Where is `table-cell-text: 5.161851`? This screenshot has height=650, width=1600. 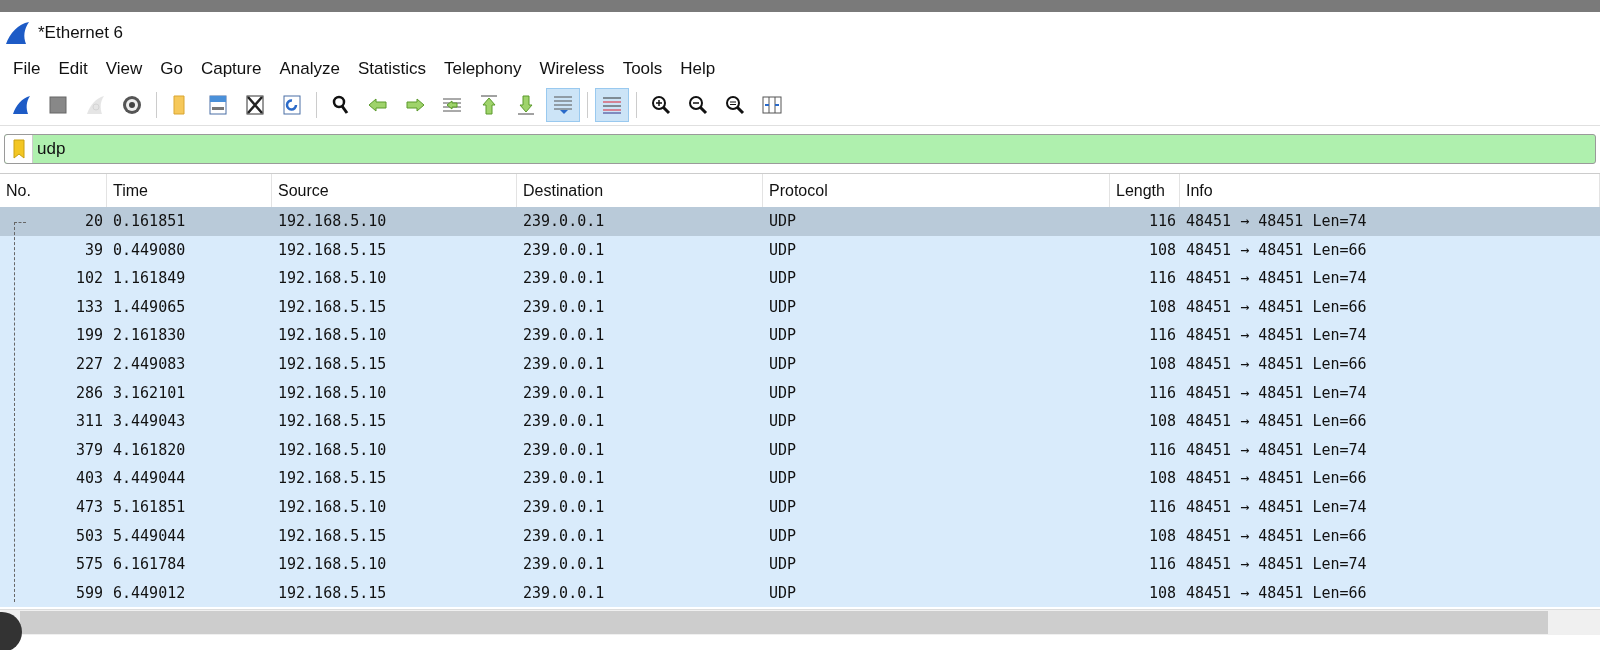
table-cell-text: 5.161851 is located at coordinates (149, 507).